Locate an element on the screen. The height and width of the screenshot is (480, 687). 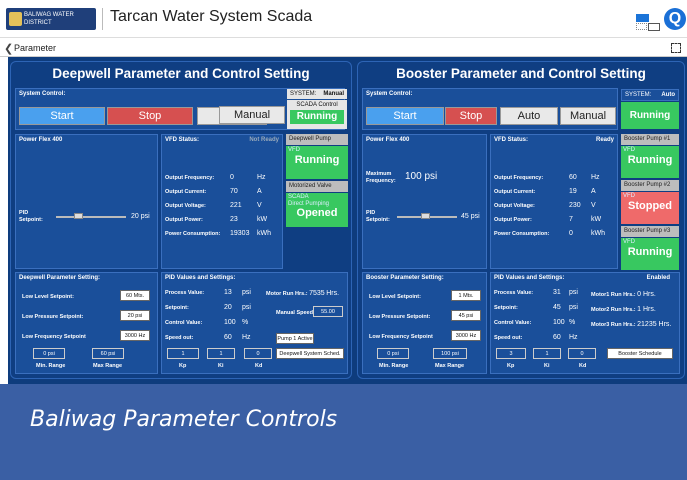
pid-row-value: 13 is located at coordinates (228, 292).